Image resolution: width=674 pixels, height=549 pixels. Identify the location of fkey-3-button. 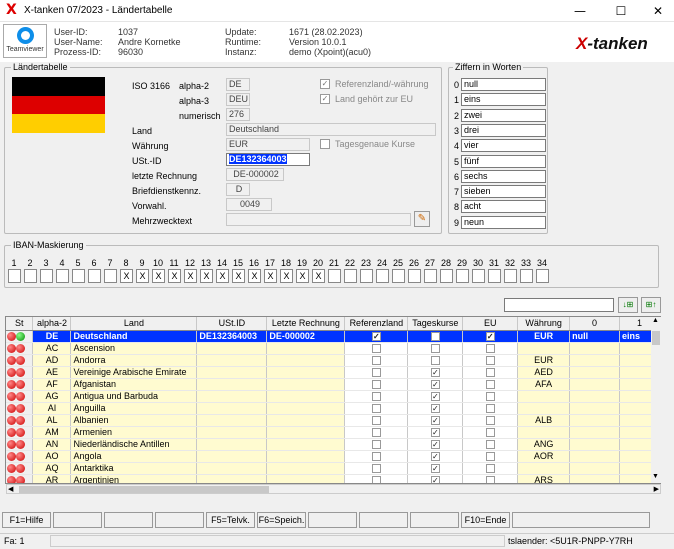
(128, 520).